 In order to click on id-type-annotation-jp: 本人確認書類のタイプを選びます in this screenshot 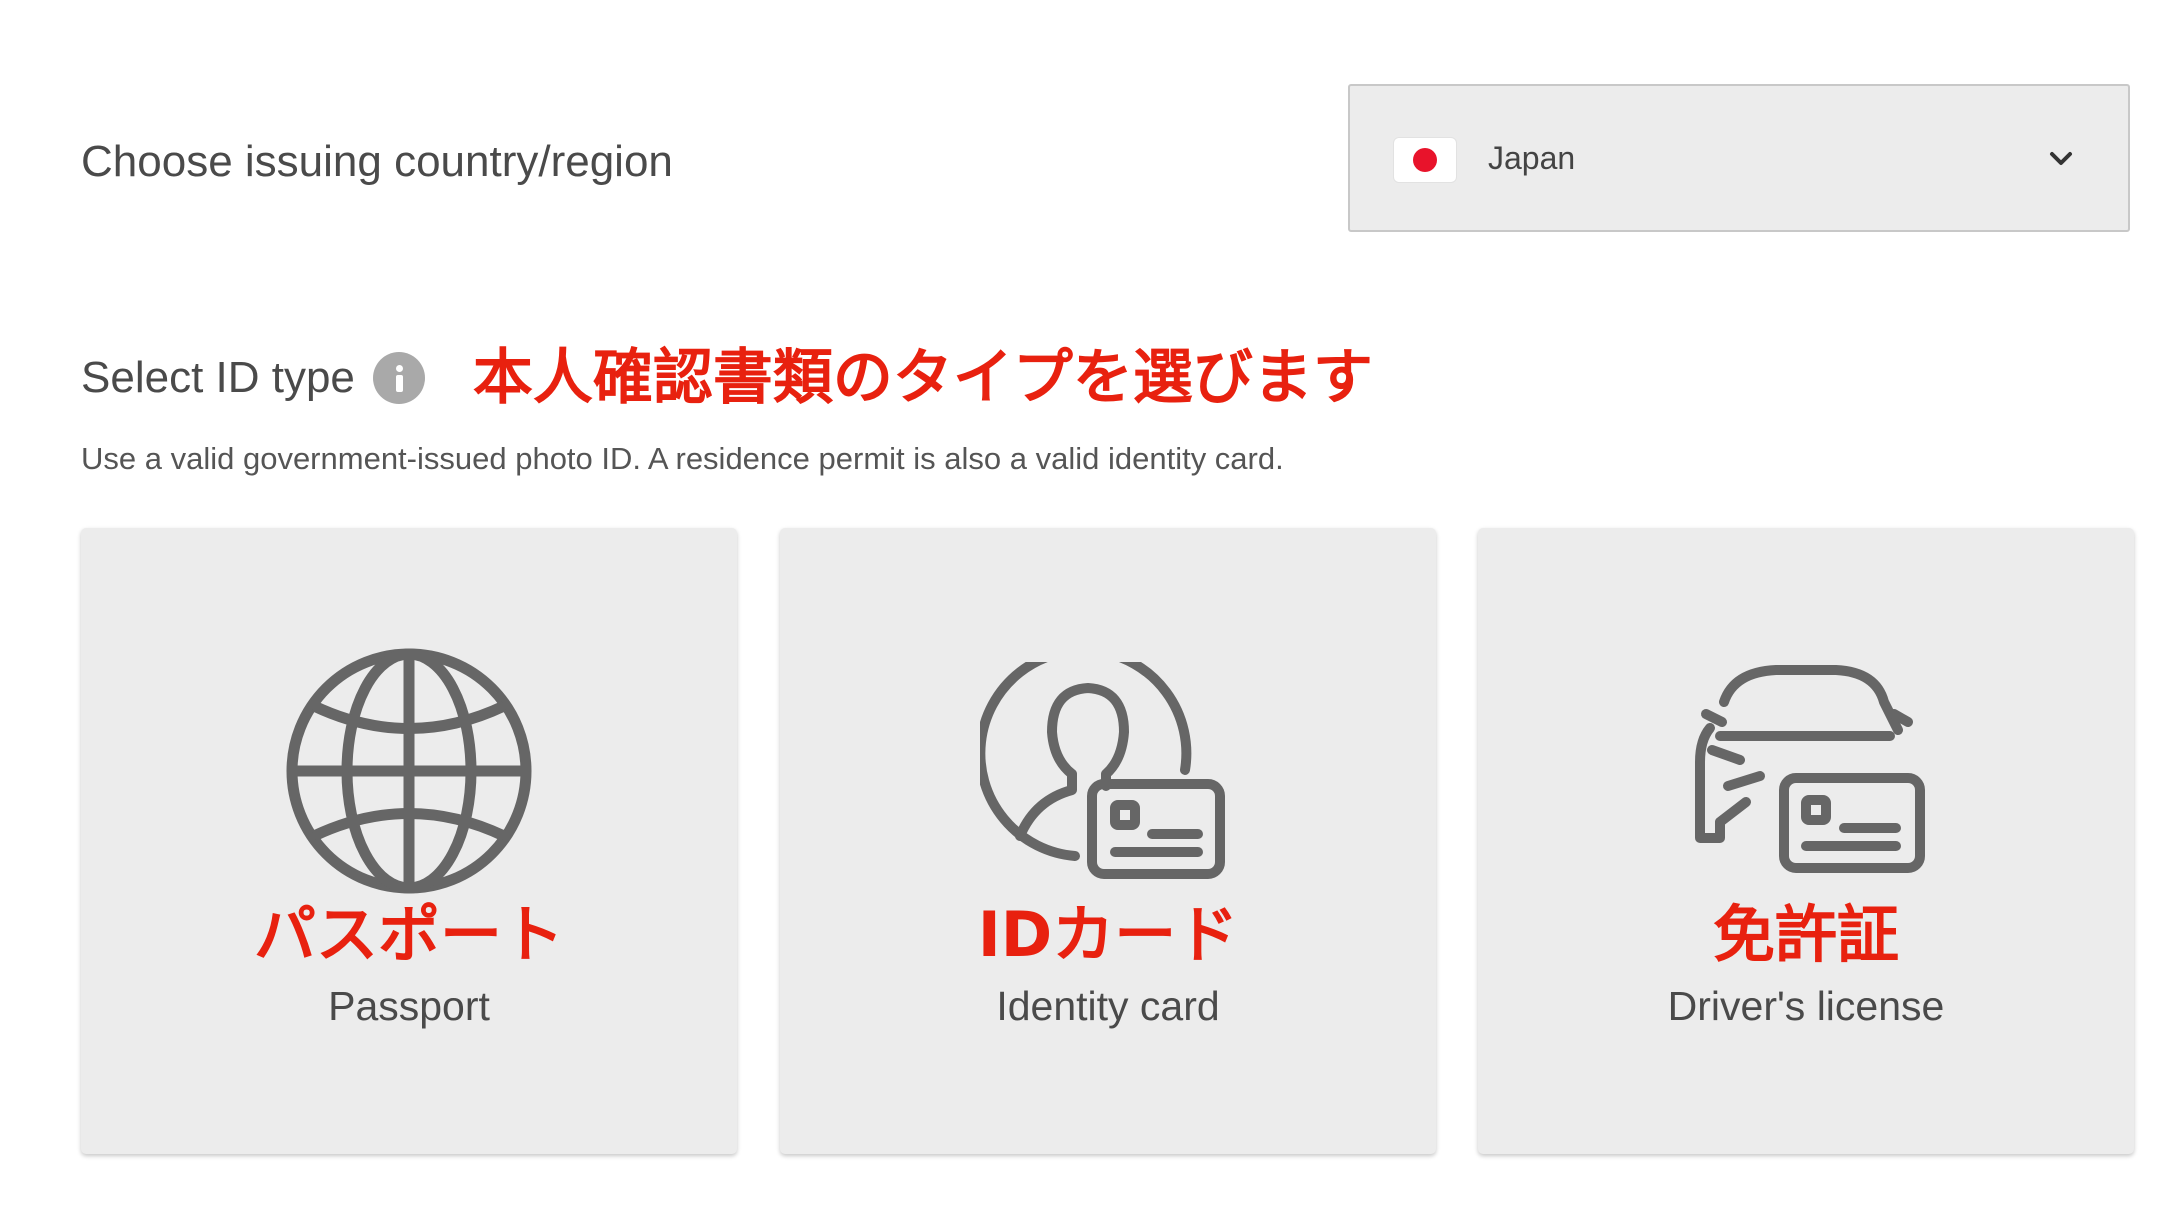, I will do `click(922, 378)`.